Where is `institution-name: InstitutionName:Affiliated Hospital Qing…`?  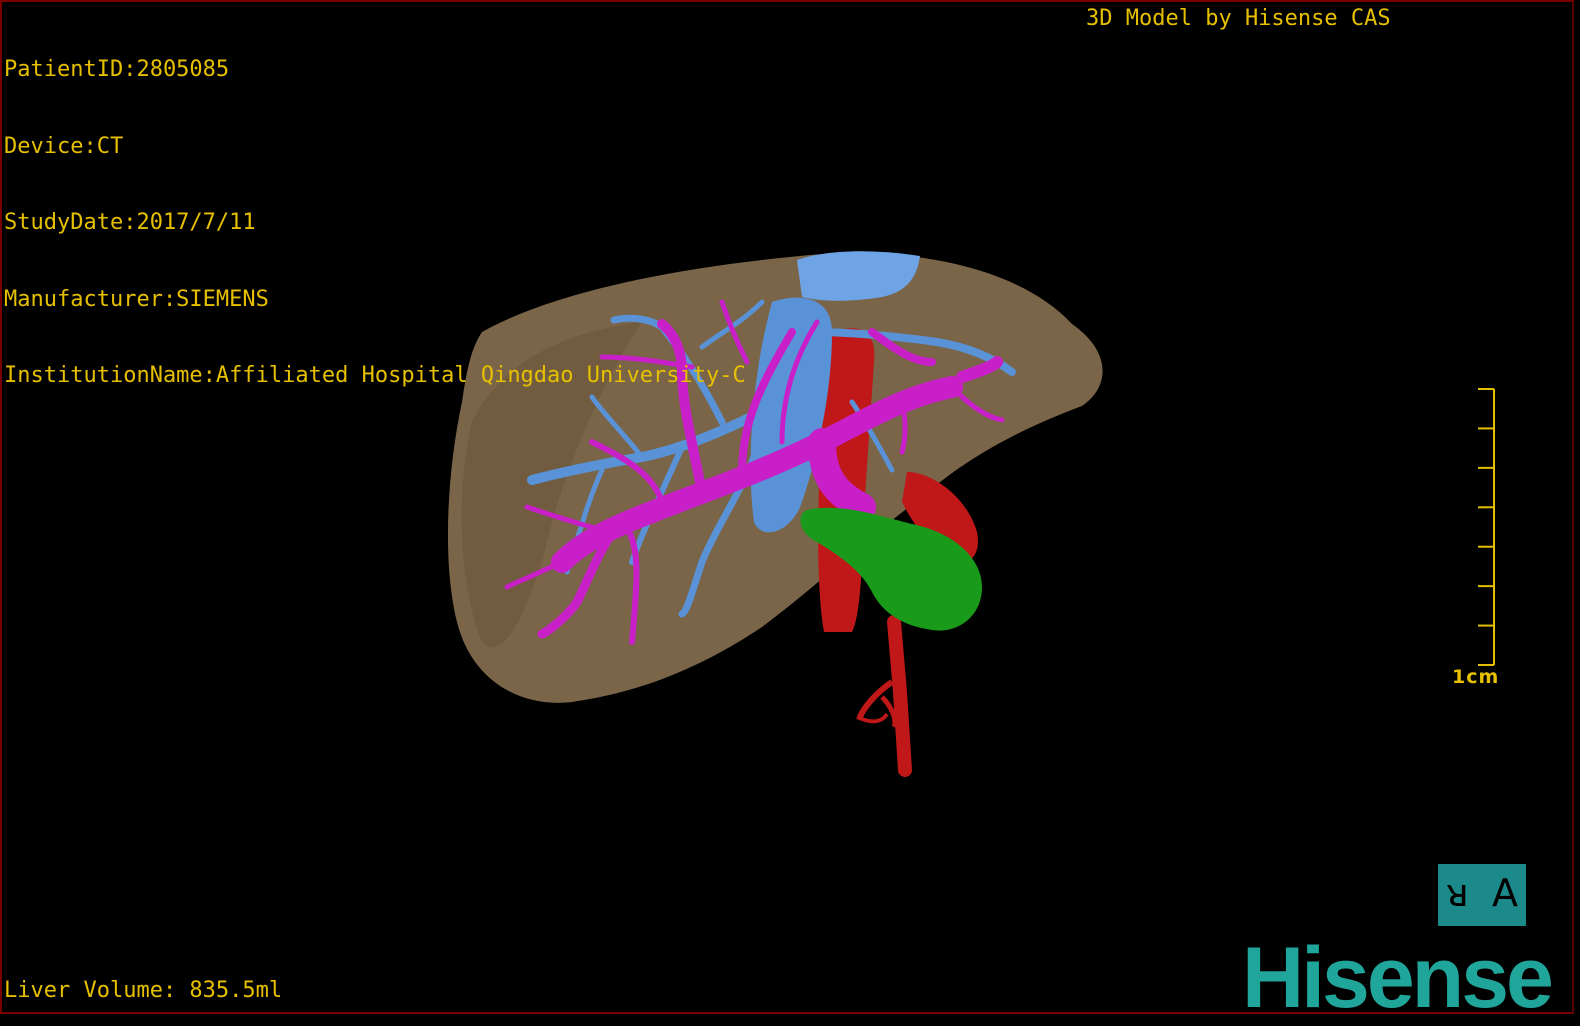
institution-name: InstitutionName:Affiliated Hospital Qing… is located at coordinates (375, 375).